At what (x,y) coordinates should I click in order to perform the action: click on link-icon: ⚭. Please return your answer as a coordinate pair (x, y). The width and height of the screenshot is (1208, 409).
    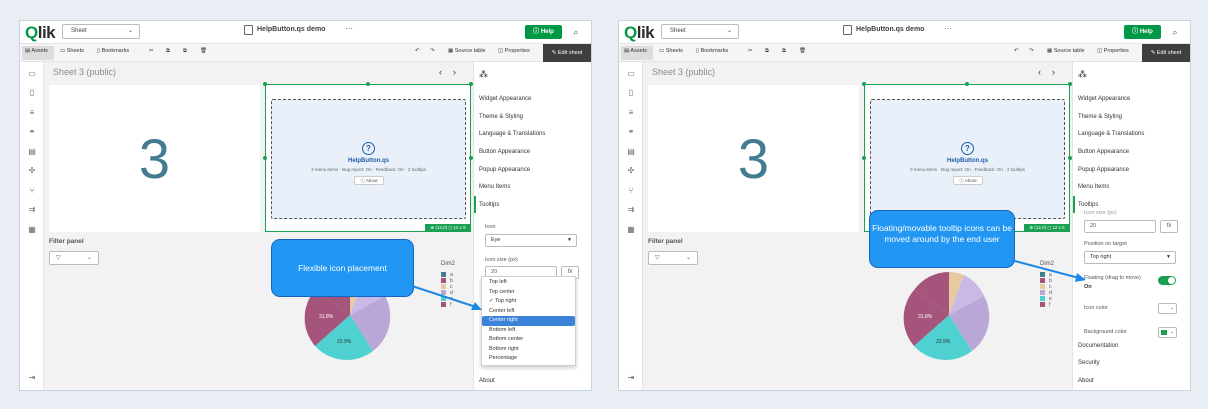
    Looking at the image, I should click on (32, 131).